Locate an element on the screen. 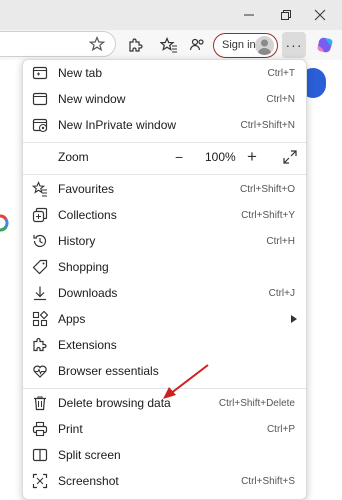 The width and height of the screenshot is (342, 500). history-icon is located at coordinates (40, 241).